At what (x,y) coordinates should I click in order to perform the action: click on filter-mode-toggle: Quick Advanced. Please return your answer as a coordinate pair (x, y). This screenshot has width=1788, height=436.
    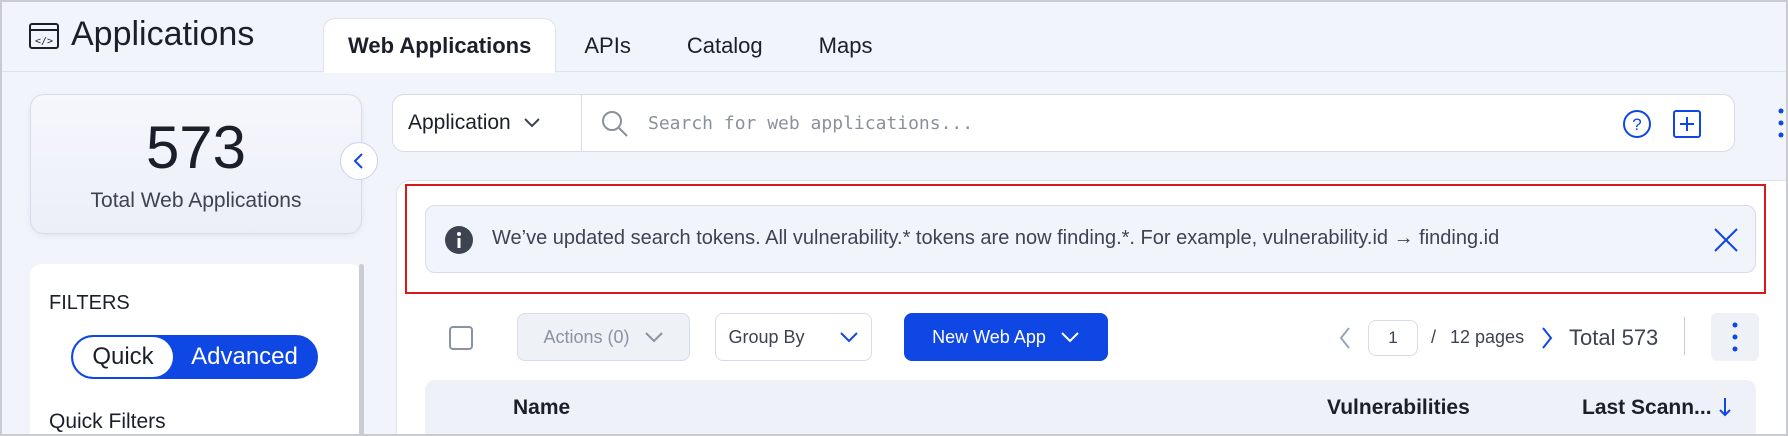
    Looking at the image, I should click on (194, 357).